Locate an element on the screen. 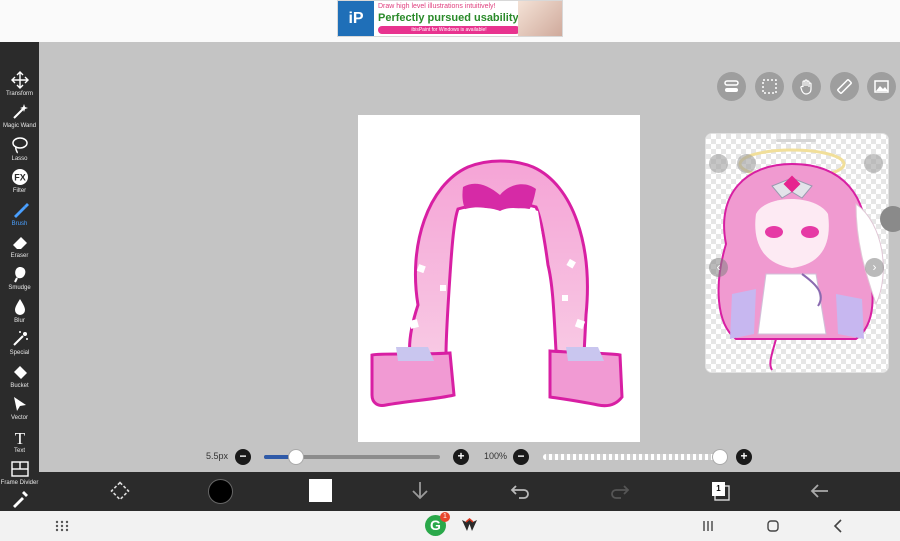 The height and width of the screenshot is (541, 900). tool-label: Frame Divider is located at coordinates (19, 483).